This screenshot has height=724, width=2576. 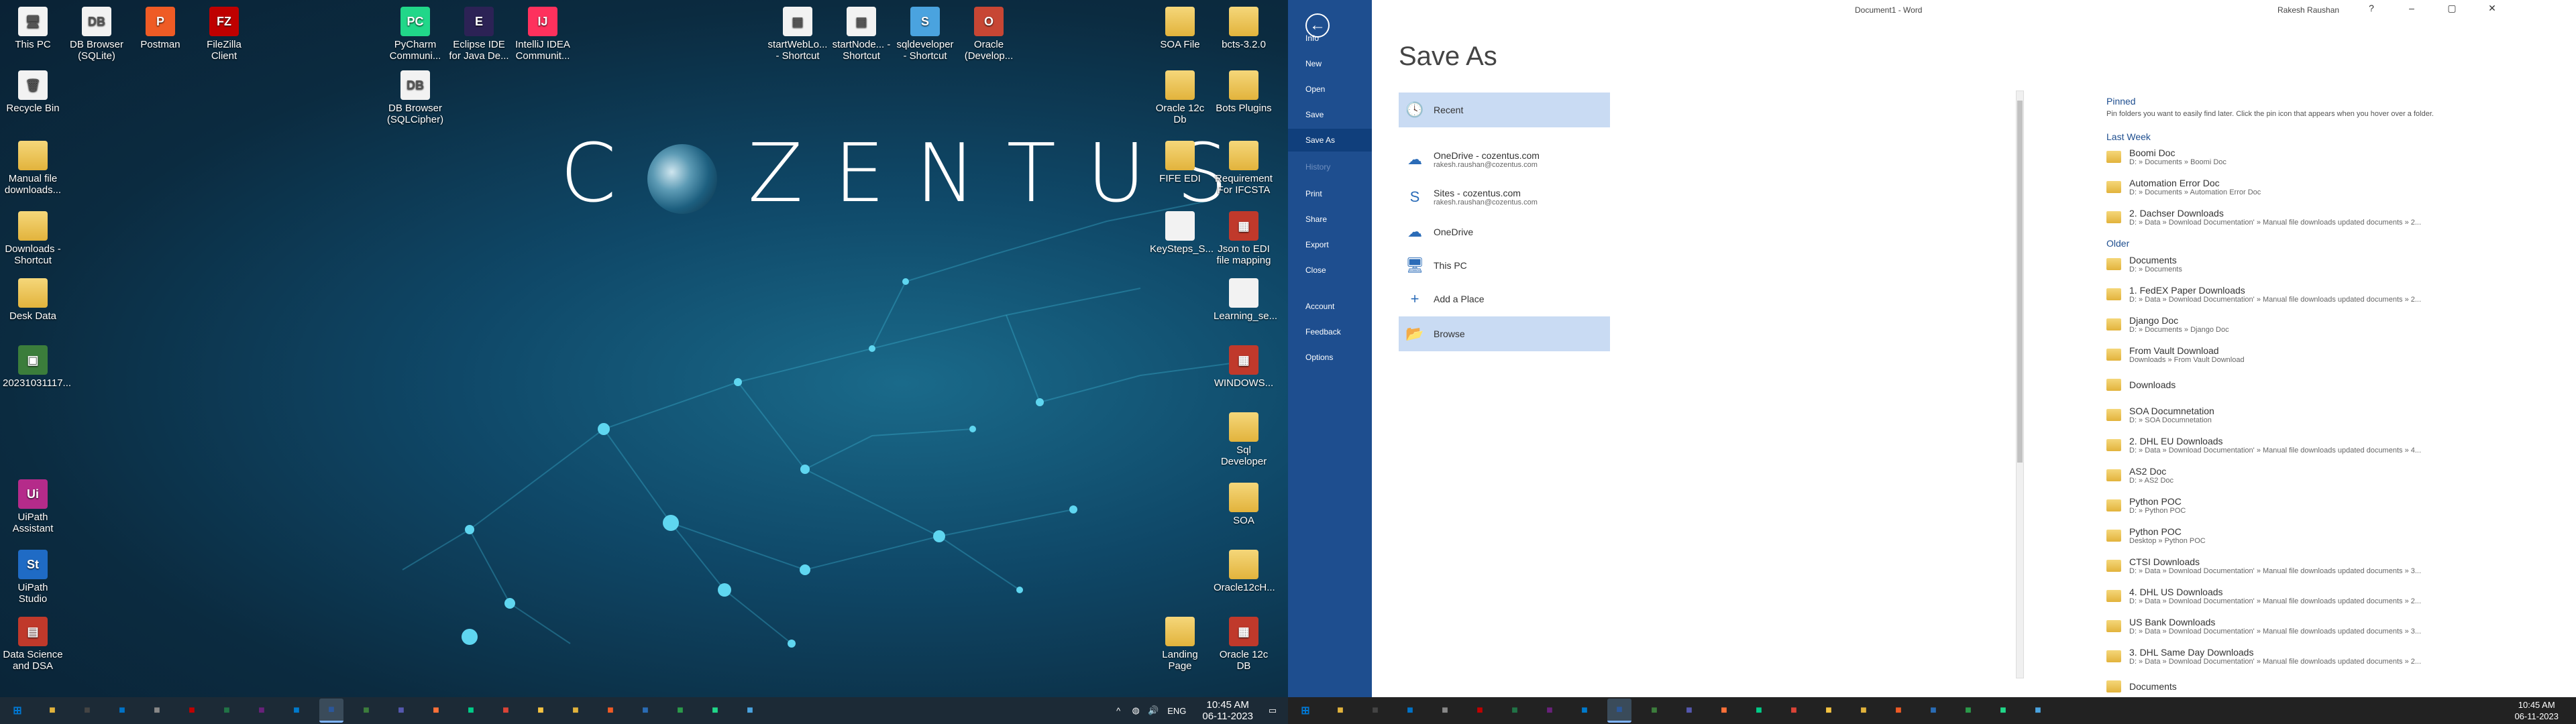 I want to click on desktop-icon: Requirement For IFCSTA, so click(x=1244, y=168).